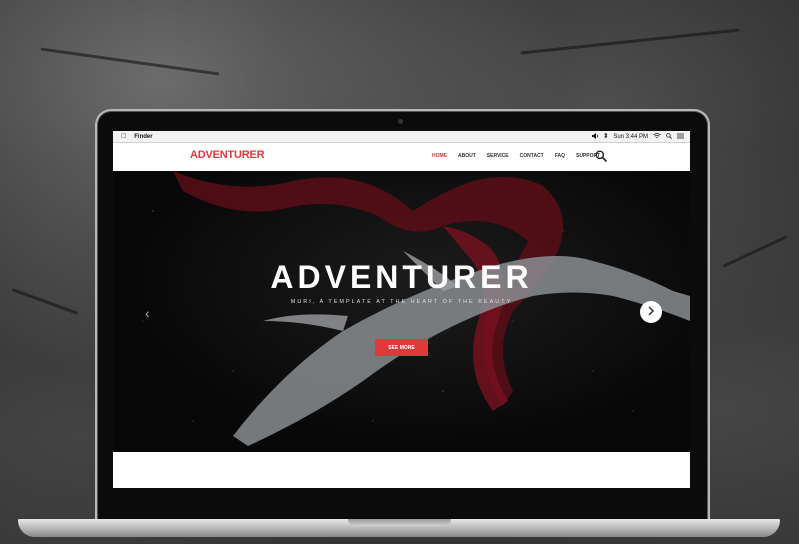 The height and width of the screenshot is (544, 799). What do you see at coordinates (401, 470) in the screenshot?
I see `content-area` at bounding box center [401, 470].